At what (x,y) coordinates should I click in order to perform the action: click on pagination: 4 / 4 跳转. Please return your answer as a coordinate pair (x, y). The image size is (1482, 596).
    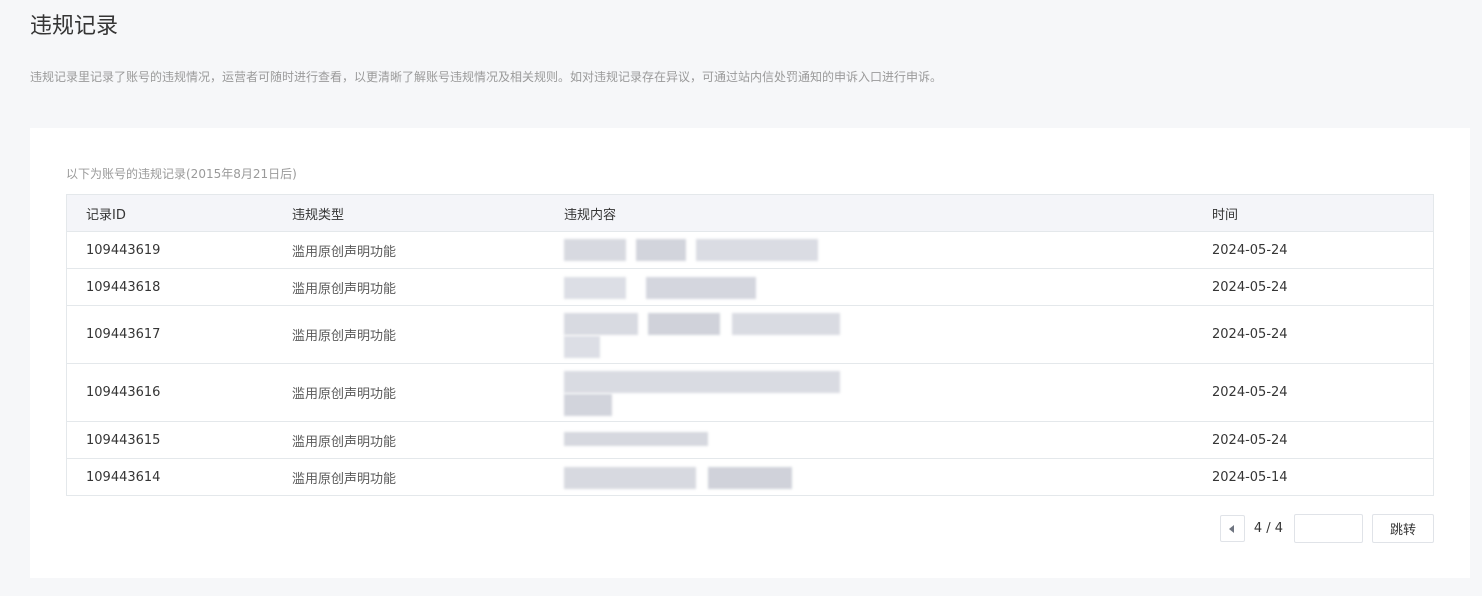
    Looking at the image, I should click on (1326, 528).